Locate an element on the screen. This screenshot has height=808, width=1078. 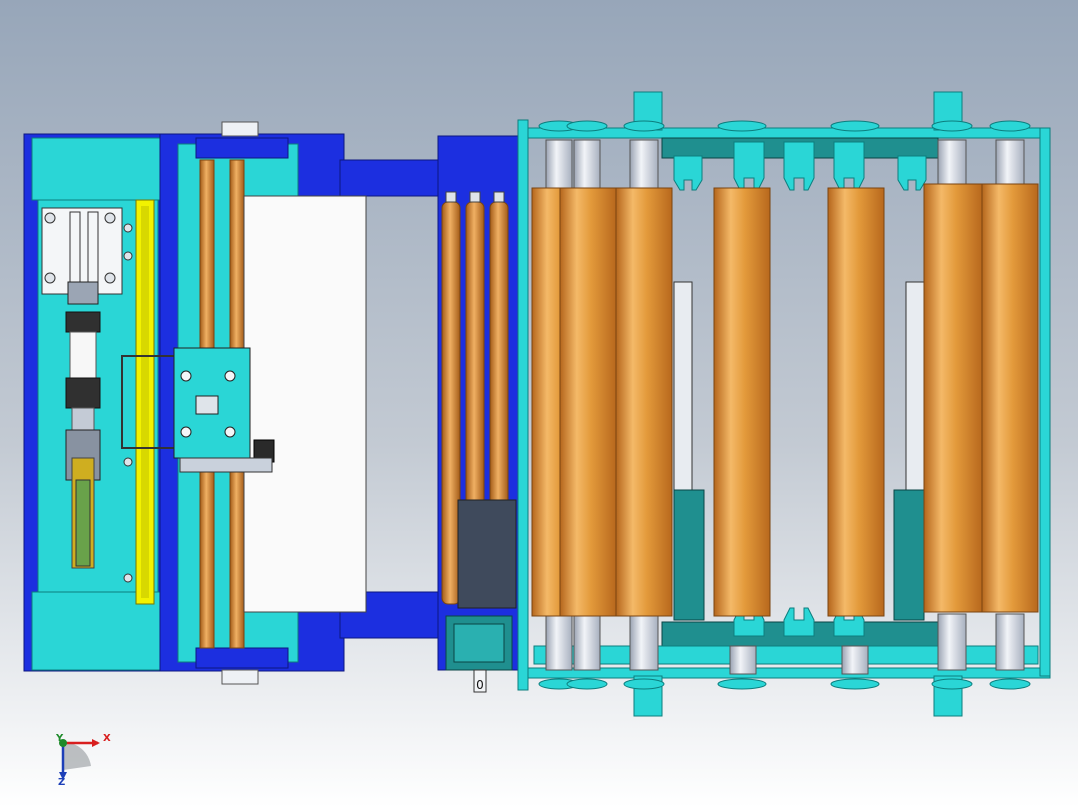
triad-shadow is located at coordinates (77, 755).